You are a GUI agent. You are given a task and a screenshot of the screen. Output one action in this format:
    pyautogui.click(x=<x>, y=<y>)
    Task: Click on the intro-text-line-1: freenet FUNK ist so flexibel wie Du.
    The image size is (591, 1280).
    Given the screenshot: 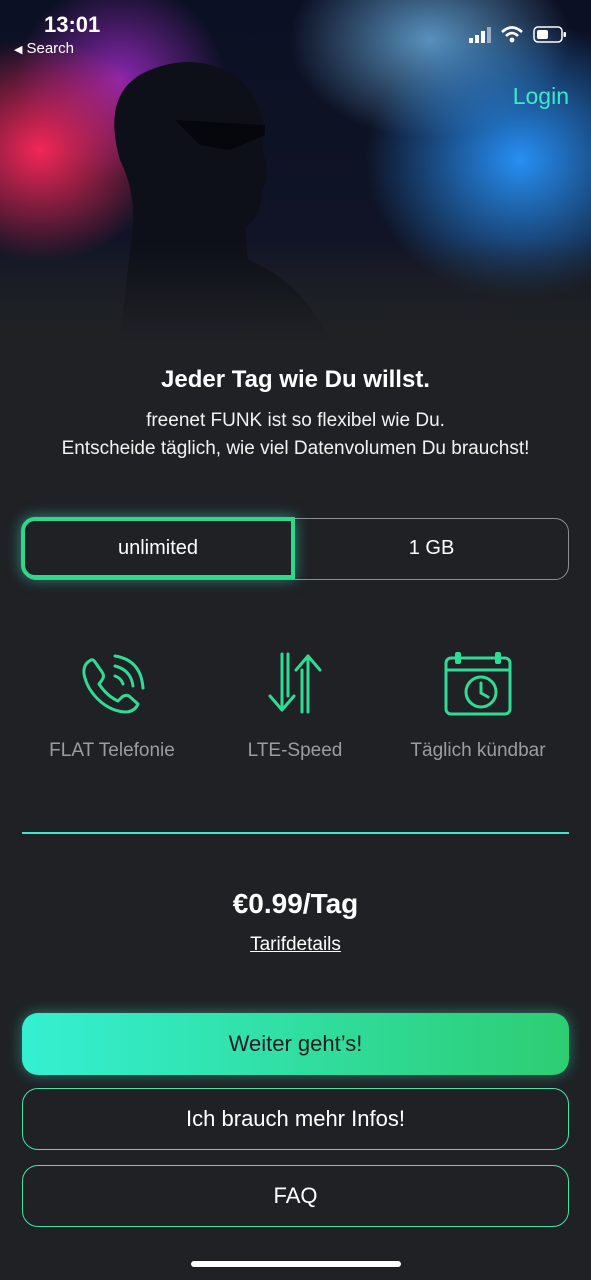 What is the action you would take?
    pyautogui.click(x=295, y=420)
    